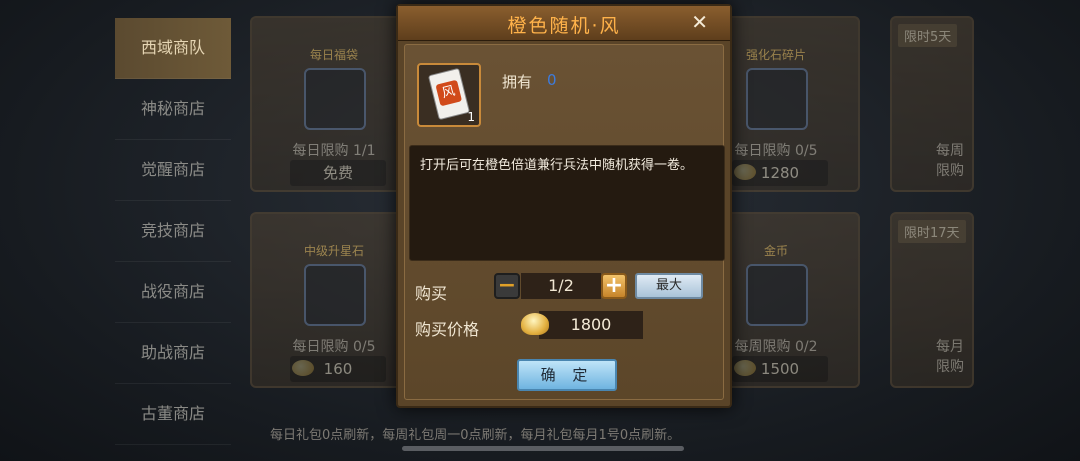  Describe the element at coordinates (932, 300) in the screenshot. I see `shop-card: 限时17天 每月限购` at that location.